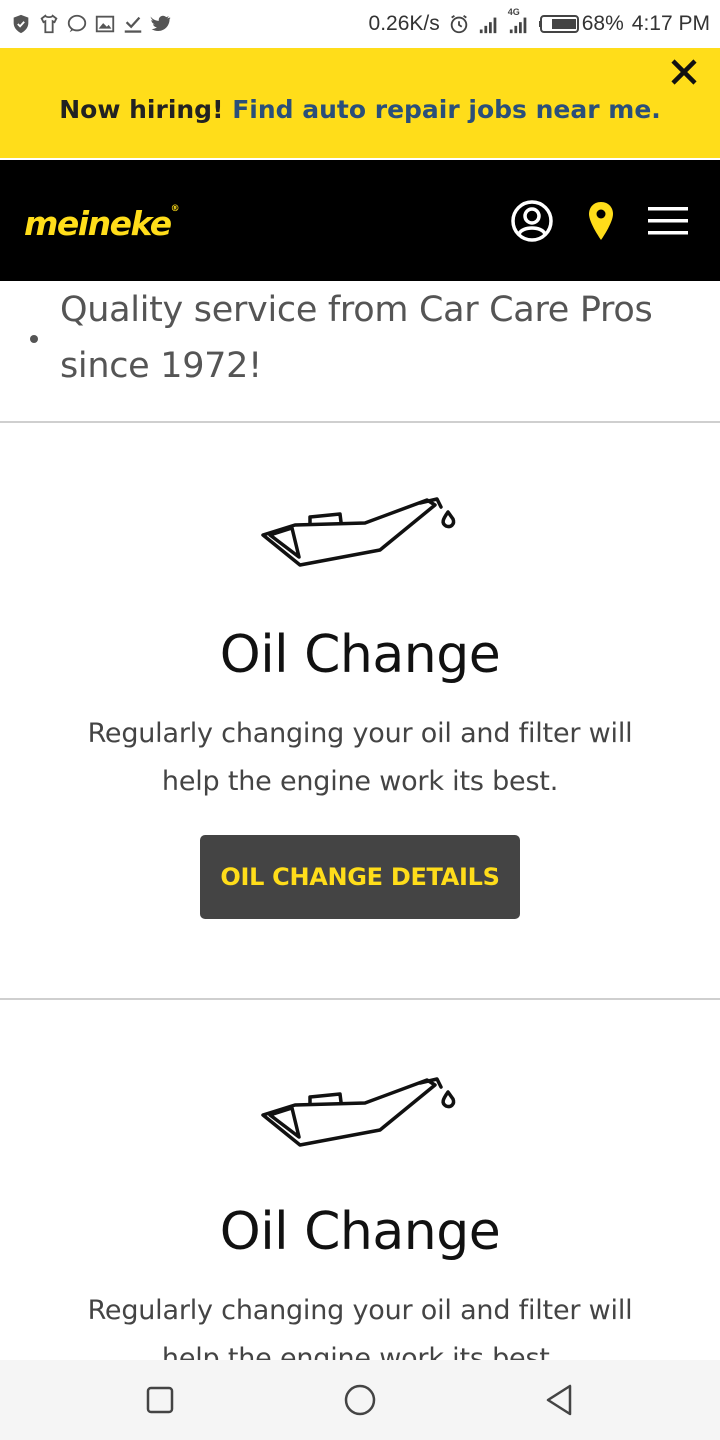 The width and height of the screenshot is (720, 1440). Describe the element at coordinates (459, 24) in the screenshot. I see `alarm-icon` at that location.